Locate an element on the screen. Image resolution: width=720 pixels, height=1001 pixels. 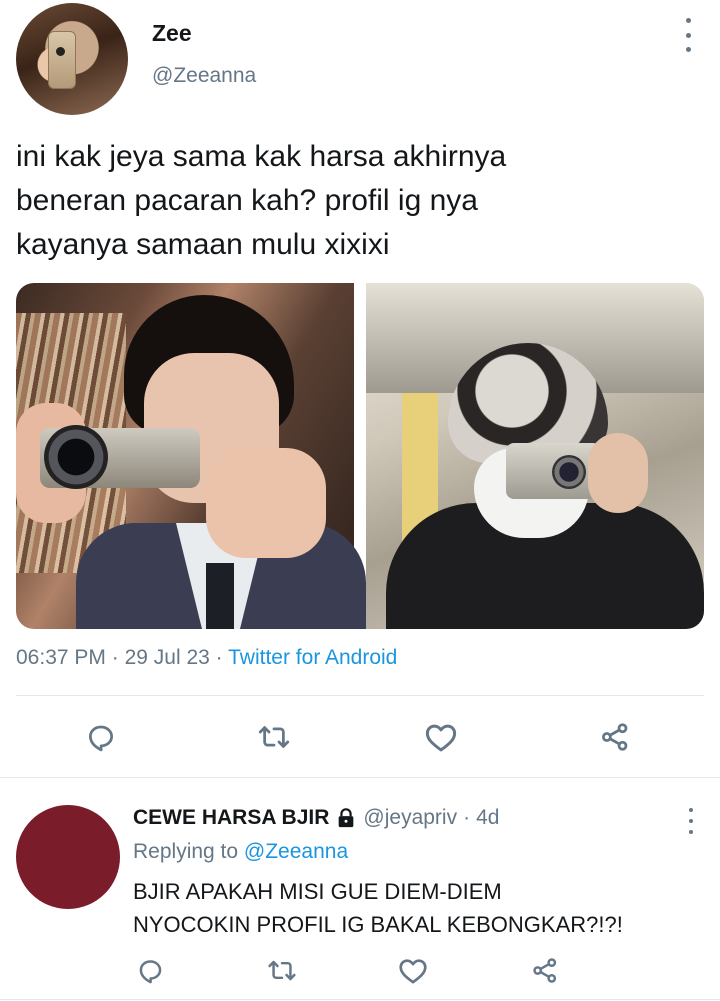
replying-to-handle: @Zeeanna is located at coordinates (296, 851).